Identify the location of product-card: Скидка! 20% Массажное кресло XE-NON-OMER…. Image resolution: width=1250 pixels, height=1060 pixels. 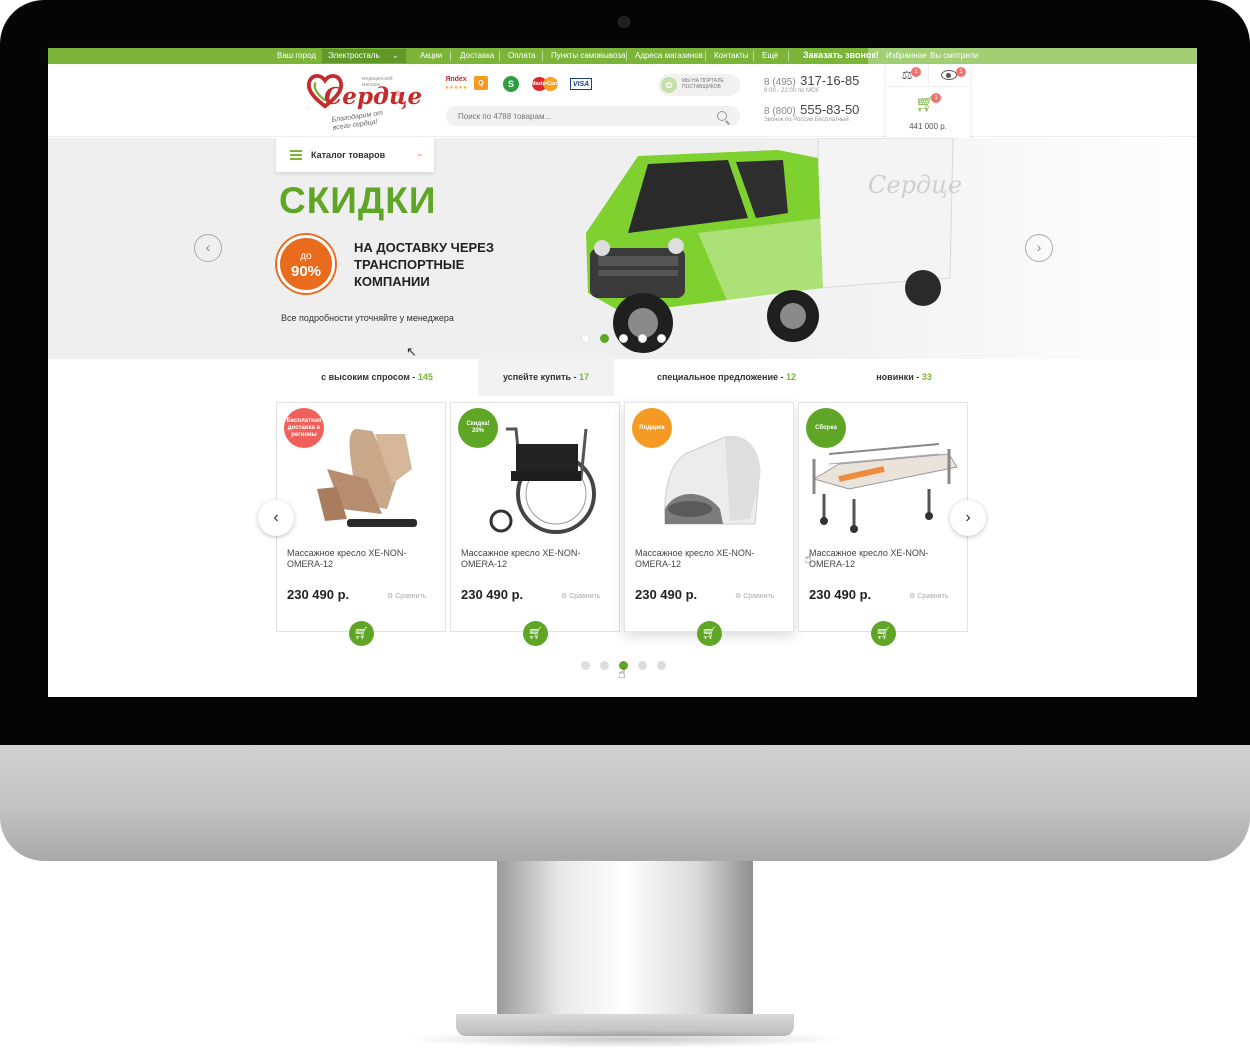
(535, 524).